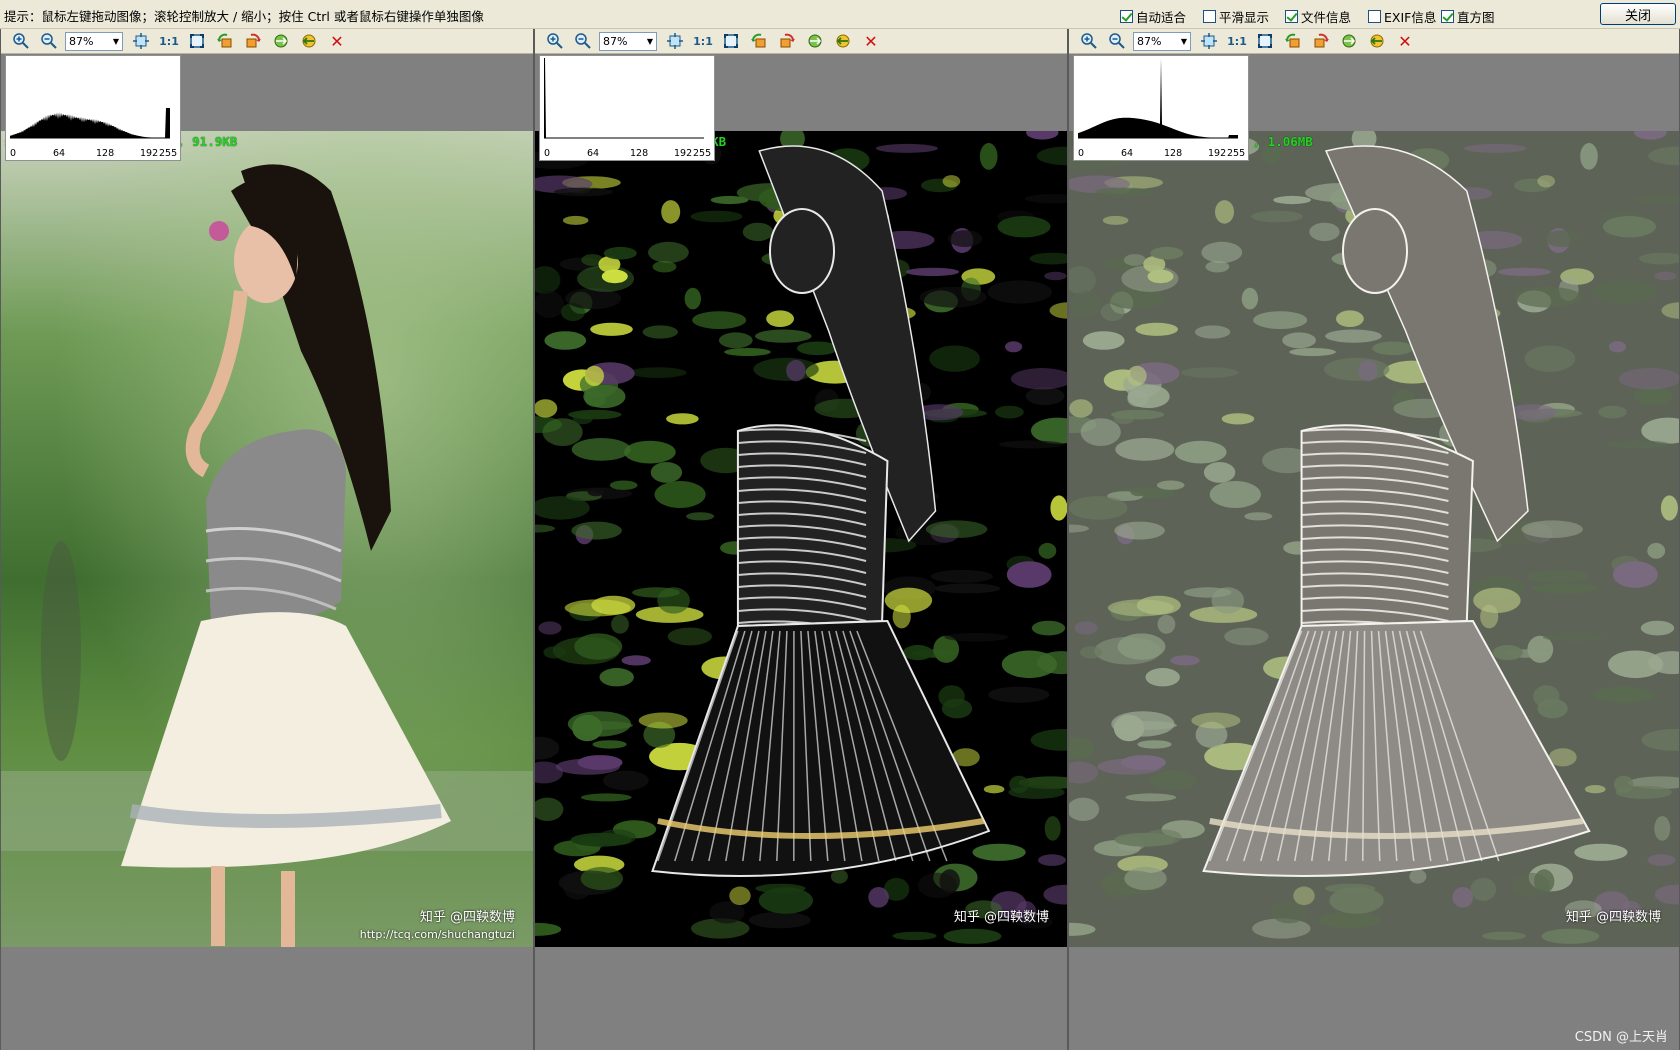 This screenshot has height=1050, width=1680. I want to click on file-info-checkbox, so click(1291, 16).